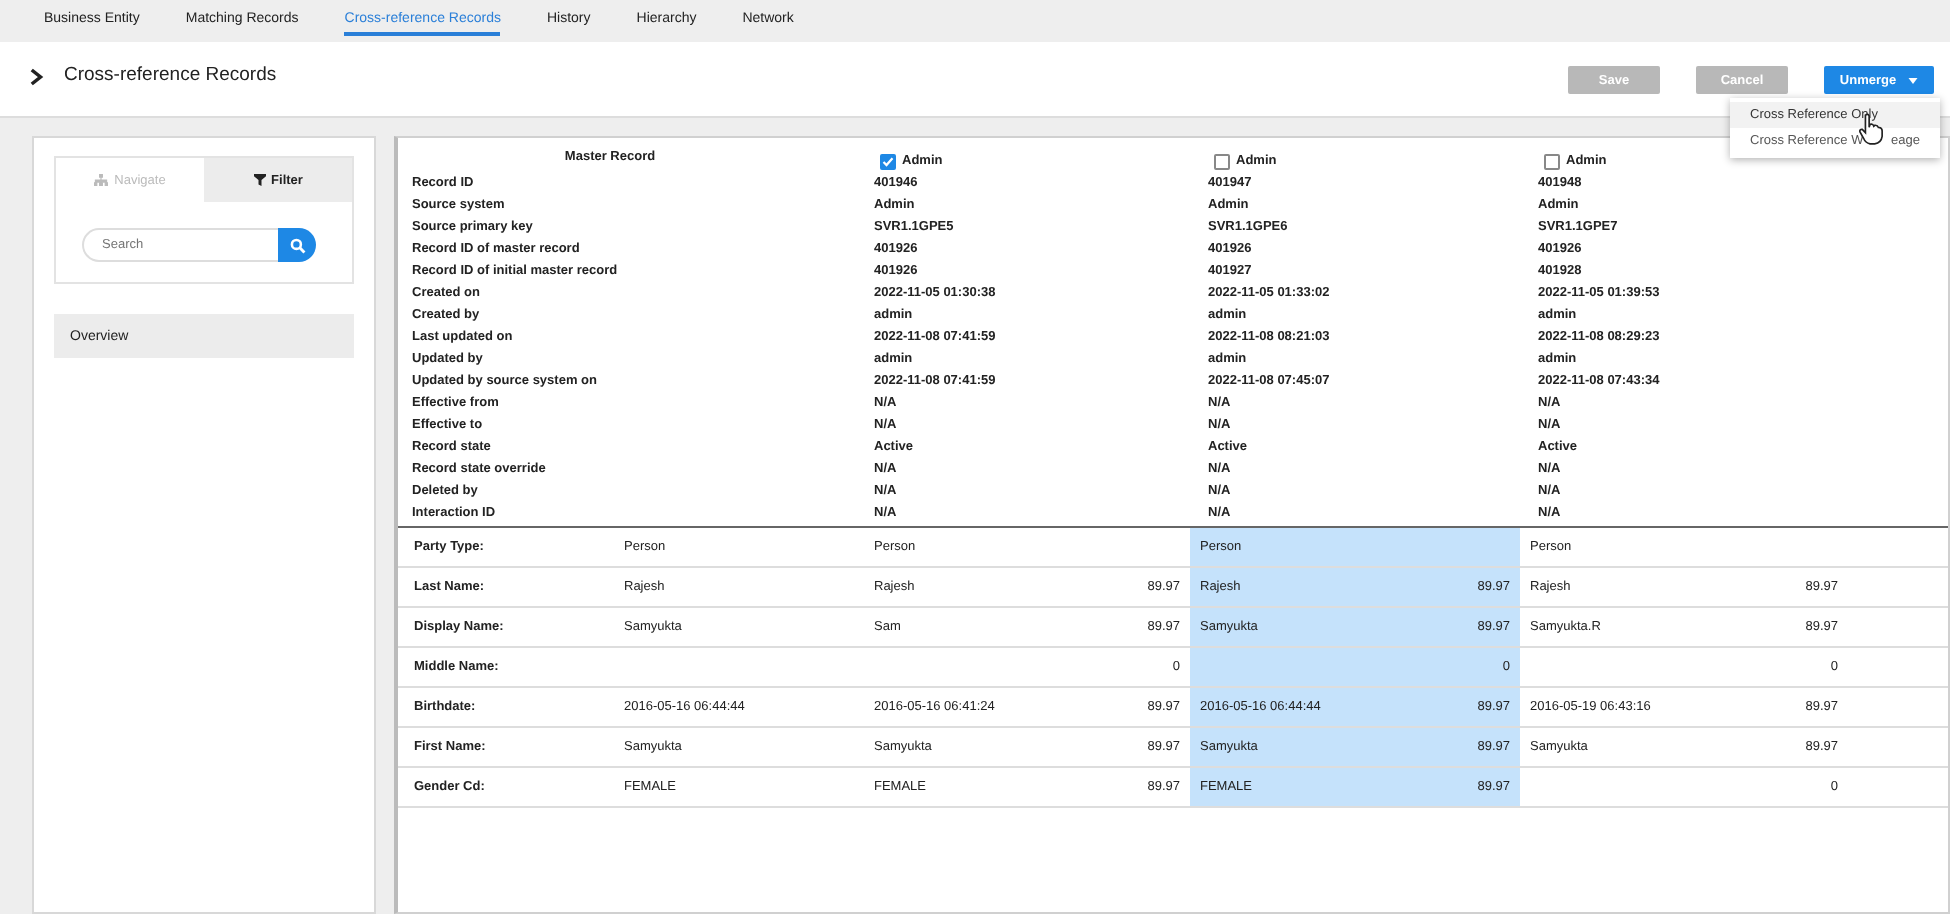 This screenshot has width=1950, height=914. Describe the element at coordinates (170, 75) in the screenshot. I see `page-title: Cross-reference Records` at that location.